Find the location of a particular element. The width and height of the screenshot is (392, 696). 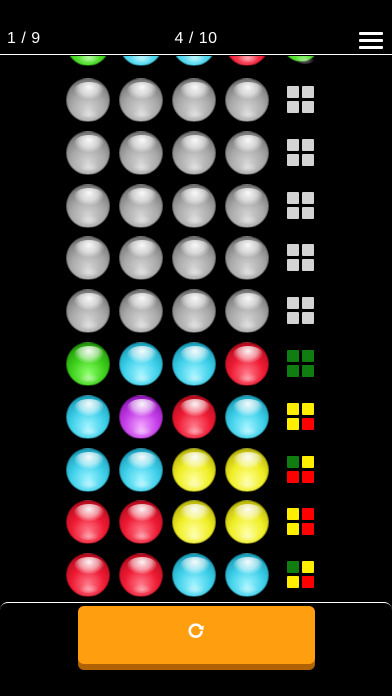

attempt-counter: 4 / 10 is located at coordinates (196, 38).